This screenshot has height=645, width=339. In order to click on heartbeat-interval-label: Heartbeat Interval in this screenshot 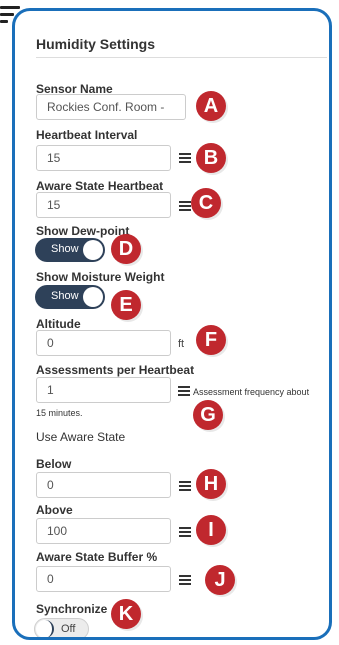, I will do `click(87, 135)`.